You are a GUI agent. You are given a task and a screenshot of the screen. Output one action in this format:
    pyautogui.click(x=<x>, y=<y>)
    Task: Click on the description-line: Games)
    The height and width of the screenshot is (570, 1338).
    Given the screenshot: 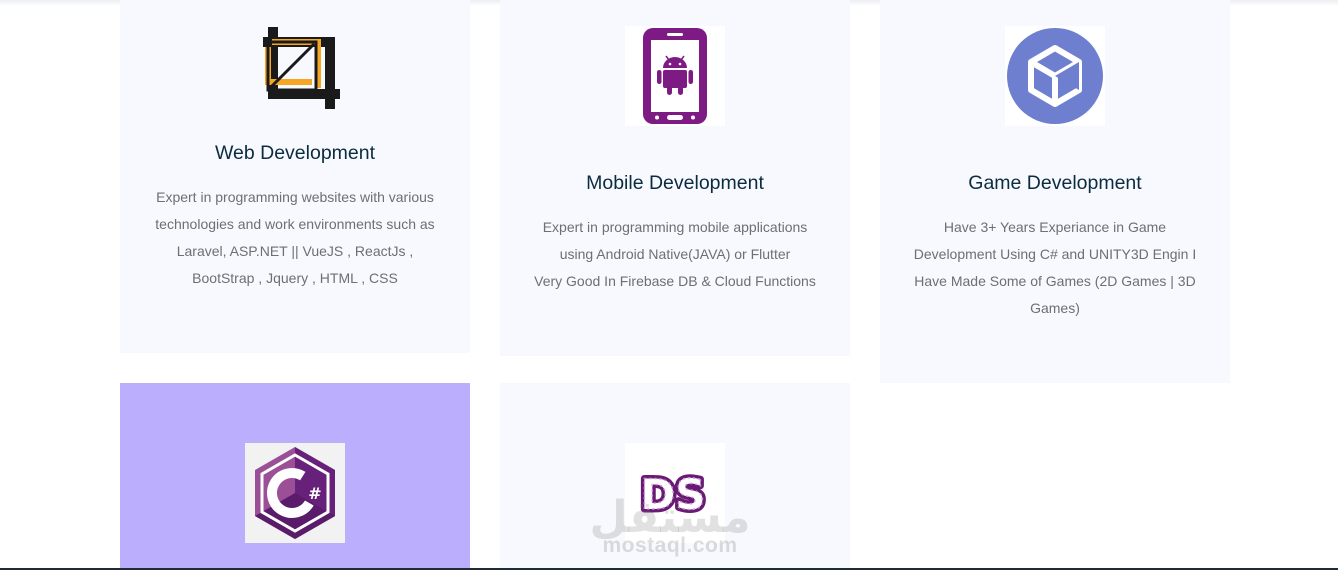 What is the action you would take?
    pyautogui.click(x=1055, y=308)
    